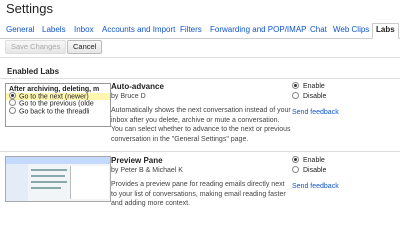 This screenshot has width=400, height=240. I want to click on preview-option: Go to the previous (olde, so click(58, 103).